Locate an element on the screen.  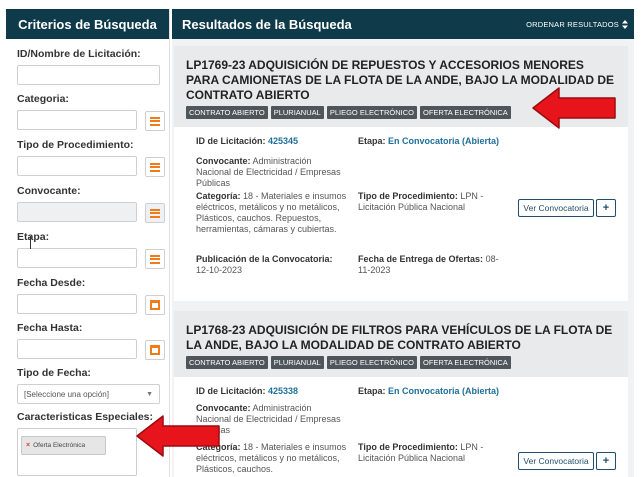
etapa-list-button is located at coordinates (155, 259).